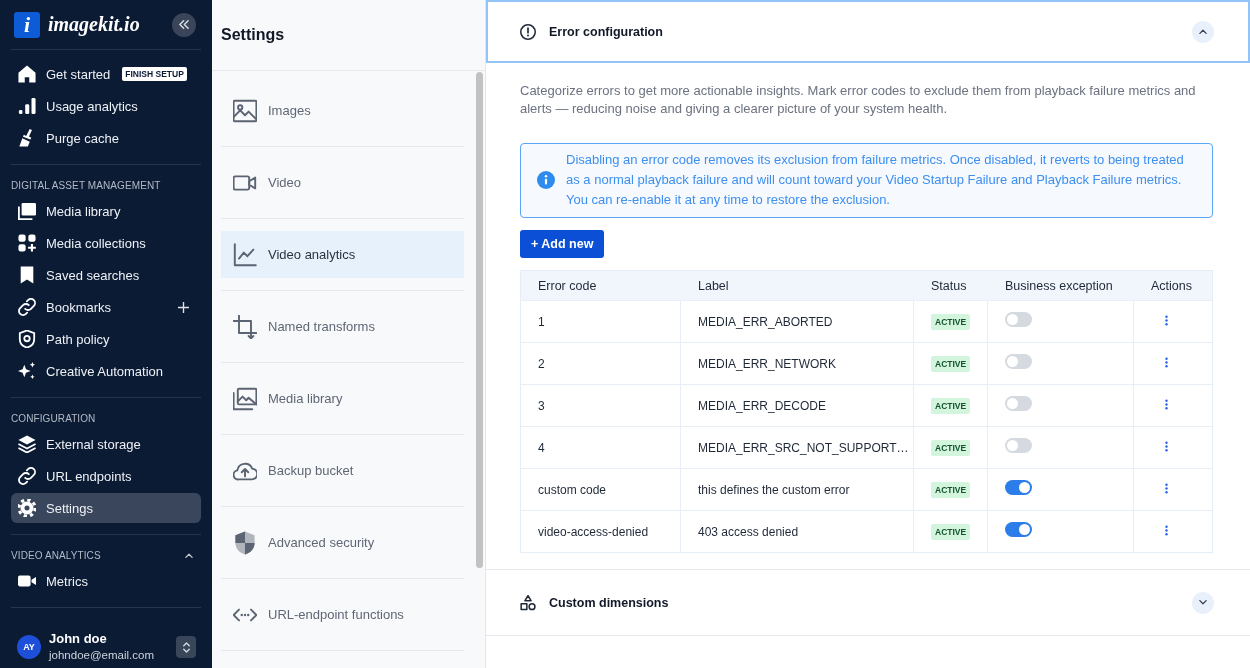 Image resolution: width=1250 pixels, height=668 pixels. What do you see at coordinates (342, 470) in the screenshot?
I see `settings-nav-item: Backup bucket` at bounding box center [342, 470].